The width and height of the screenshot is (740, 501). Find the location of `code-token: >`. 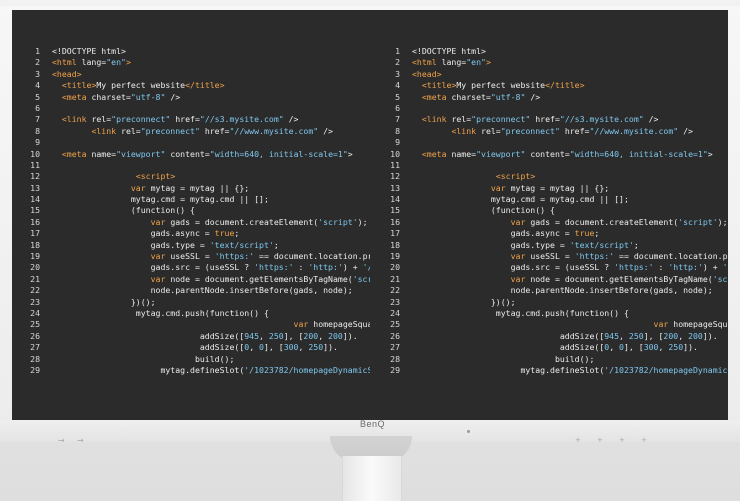

code-token: > is located at coordinates (128, 62).